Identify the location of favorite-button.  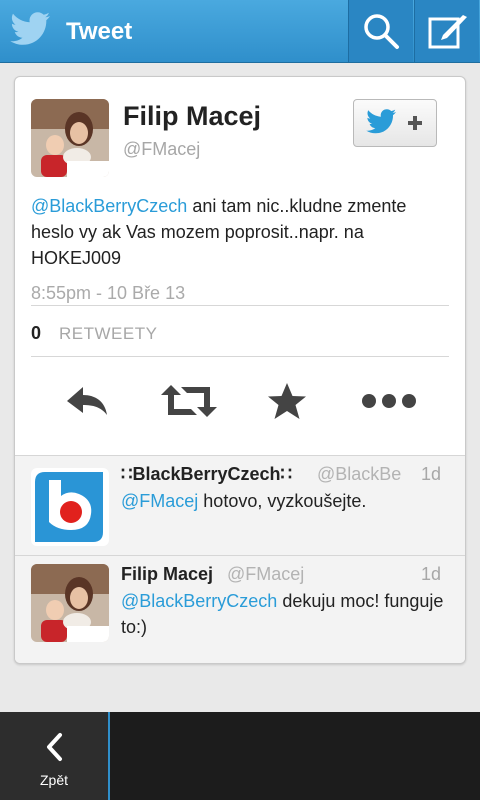
(287, 401).